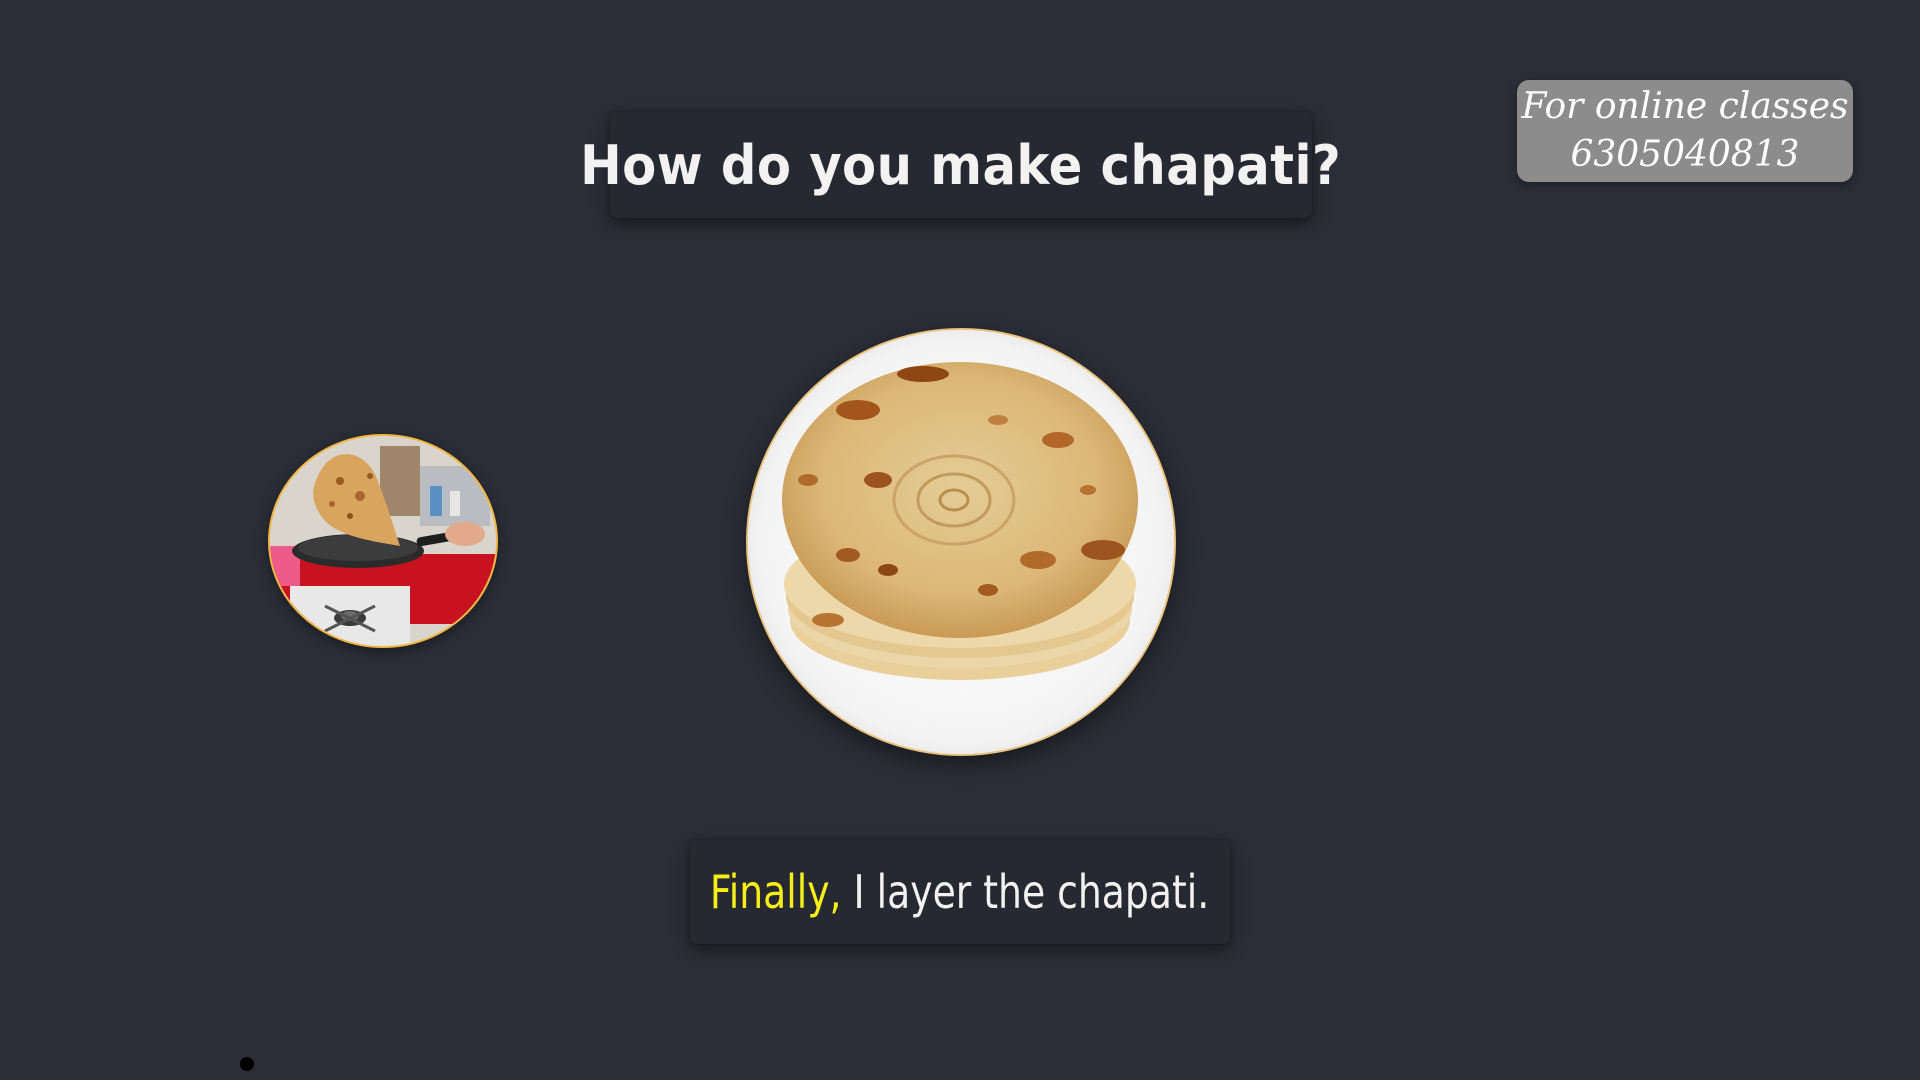 The height and width of the screenshot is (1080, 1920). What do you see at coordinates (1685, 154) in the screenshot?
I see `promo-phone-number: 6305040813` at bounding box center [1685, 154].